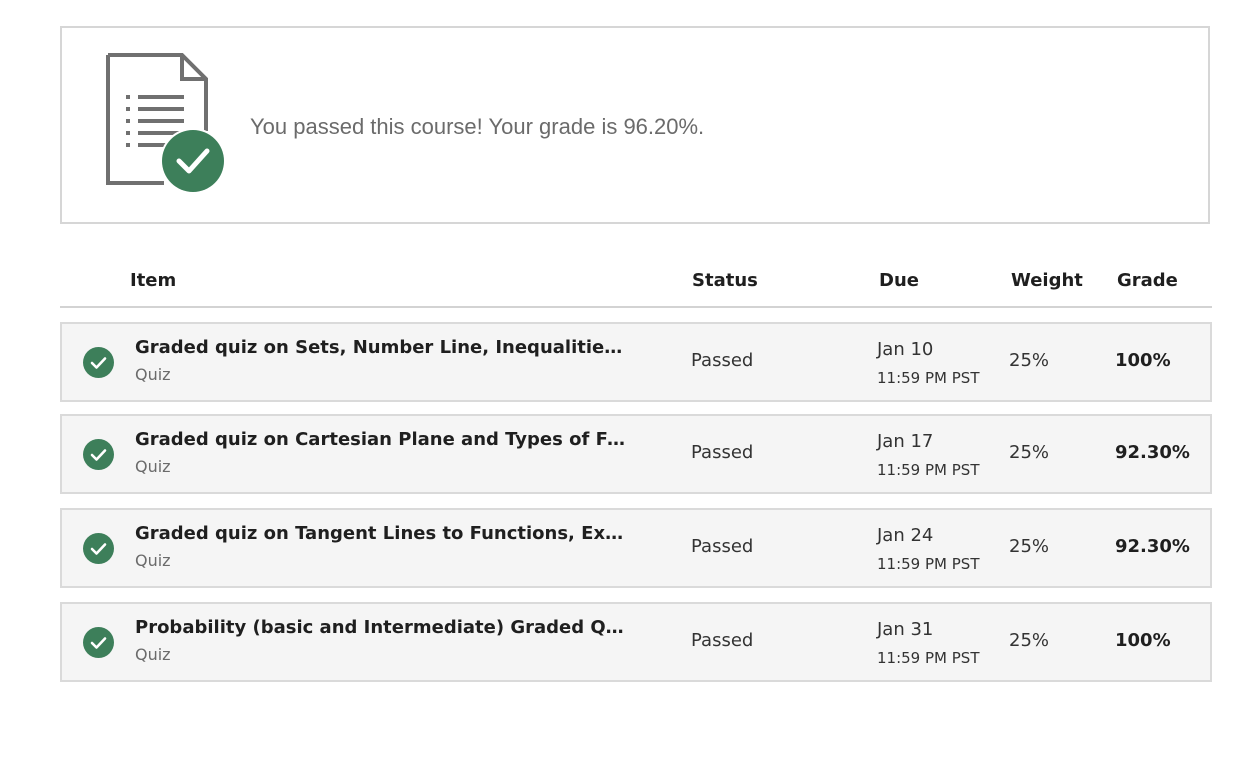 This screenshot has height=758, width=1240. What do you see at coordinates (1147, 280) in the screenshot?
I see `header-grade: Grade` at bounding box center [1147, 280].